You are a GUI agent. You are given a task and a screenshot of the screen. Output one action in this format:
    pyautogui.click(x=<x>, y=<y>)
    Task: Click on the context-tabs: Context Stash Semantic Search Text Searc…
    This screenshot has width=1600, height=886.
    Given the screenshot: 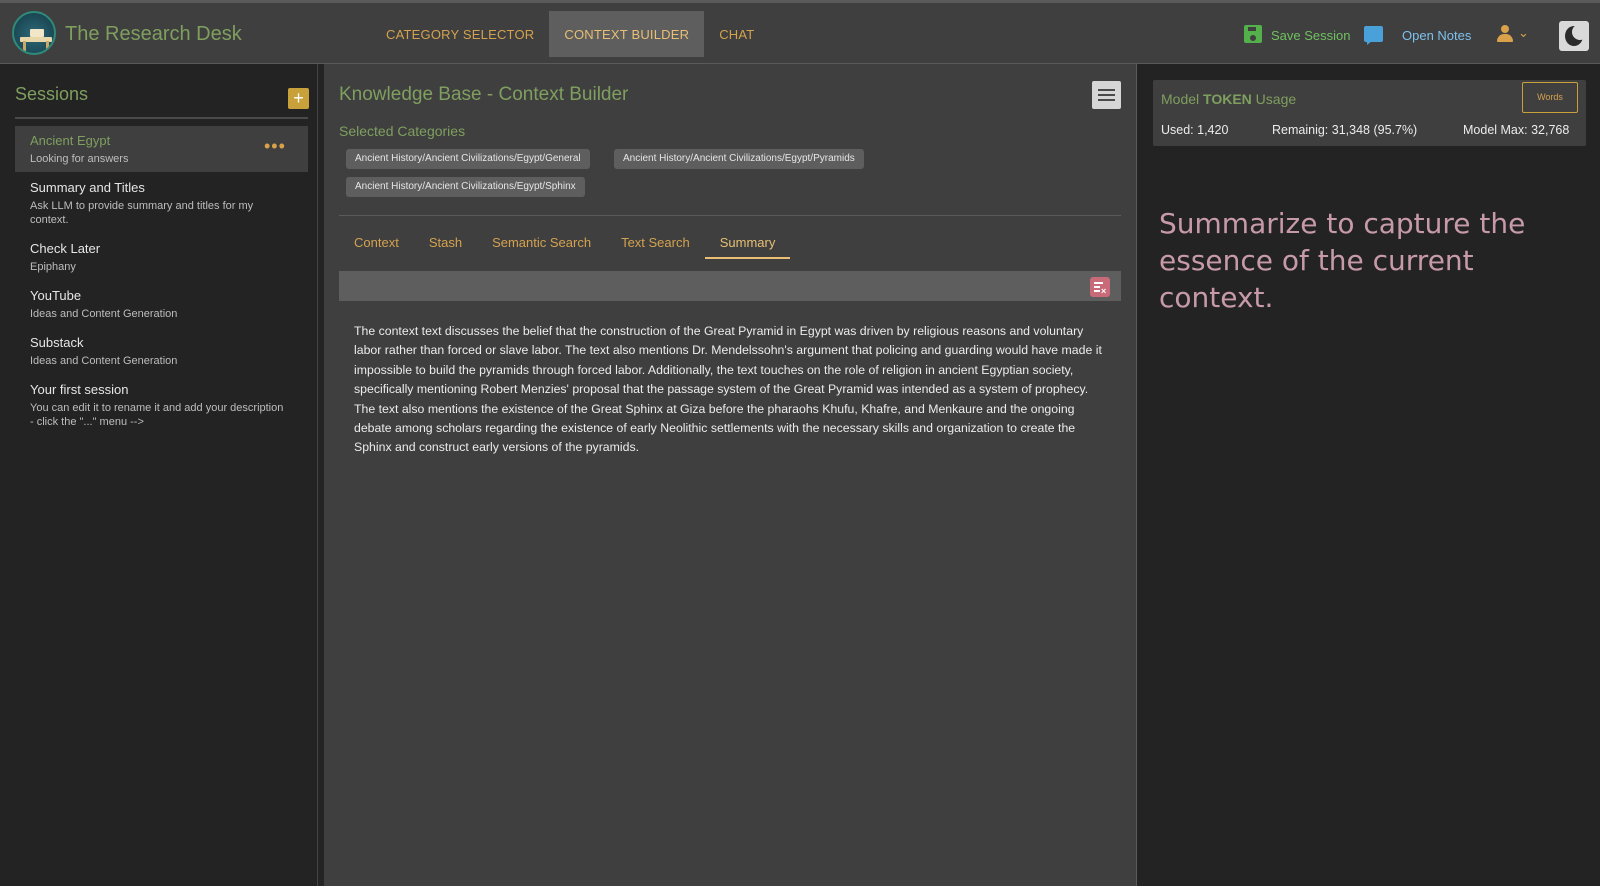 What is the action you would take?
    pyautogui.click(x=565, y=244)
    